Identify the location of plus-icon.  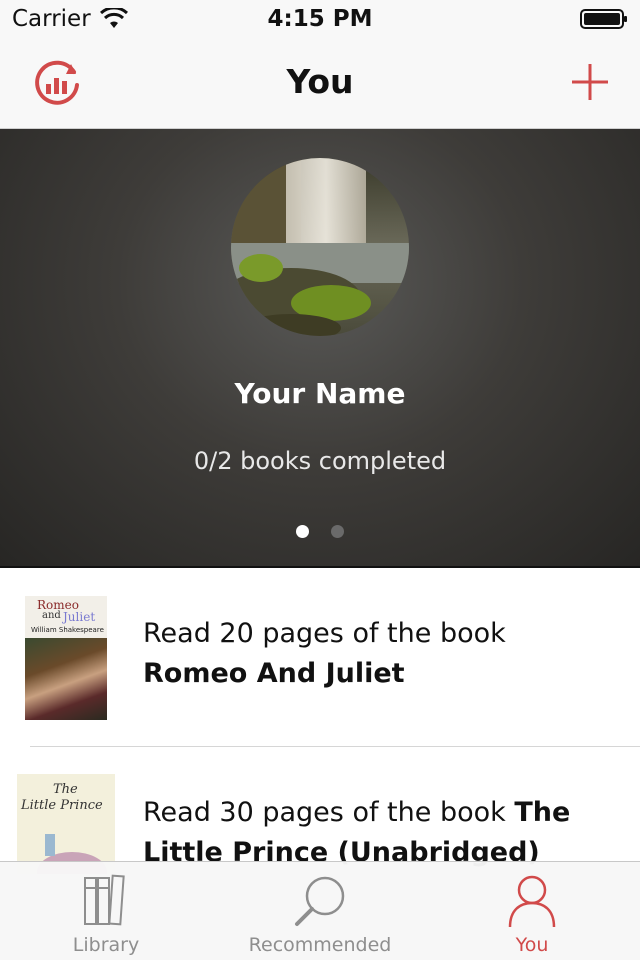
(590, 82).